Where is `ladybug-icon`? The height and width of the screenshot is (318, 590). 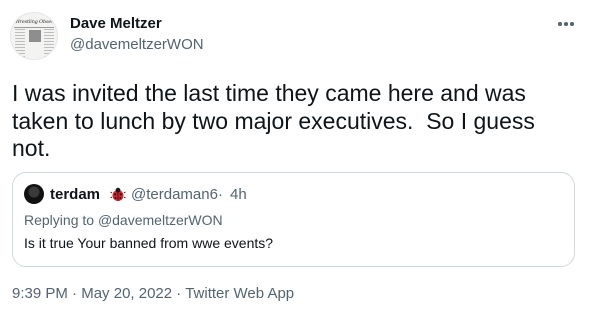
ladybug-icon is located at coordinates (118, 194).